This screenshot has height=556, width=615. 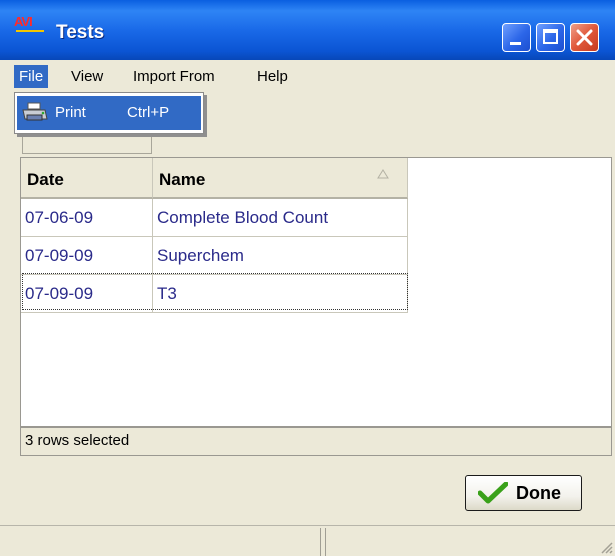 I want to click on window-status-bar, so click(x=307, y=540).